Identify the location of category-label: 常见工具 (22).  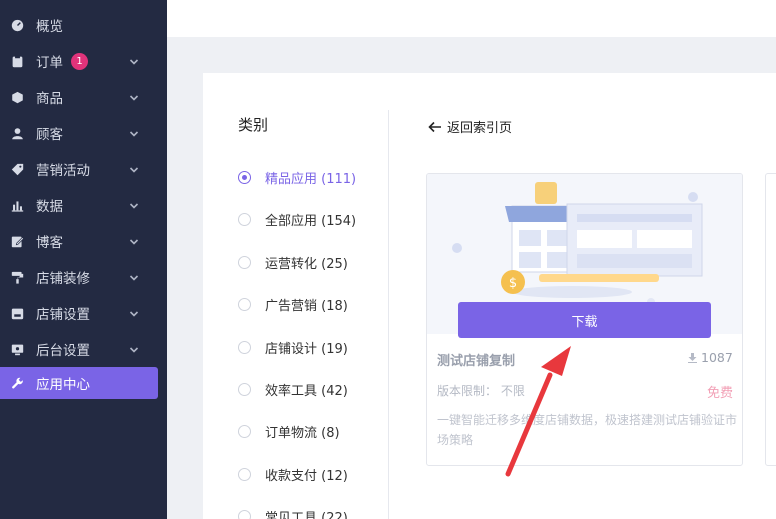
(306, 514).